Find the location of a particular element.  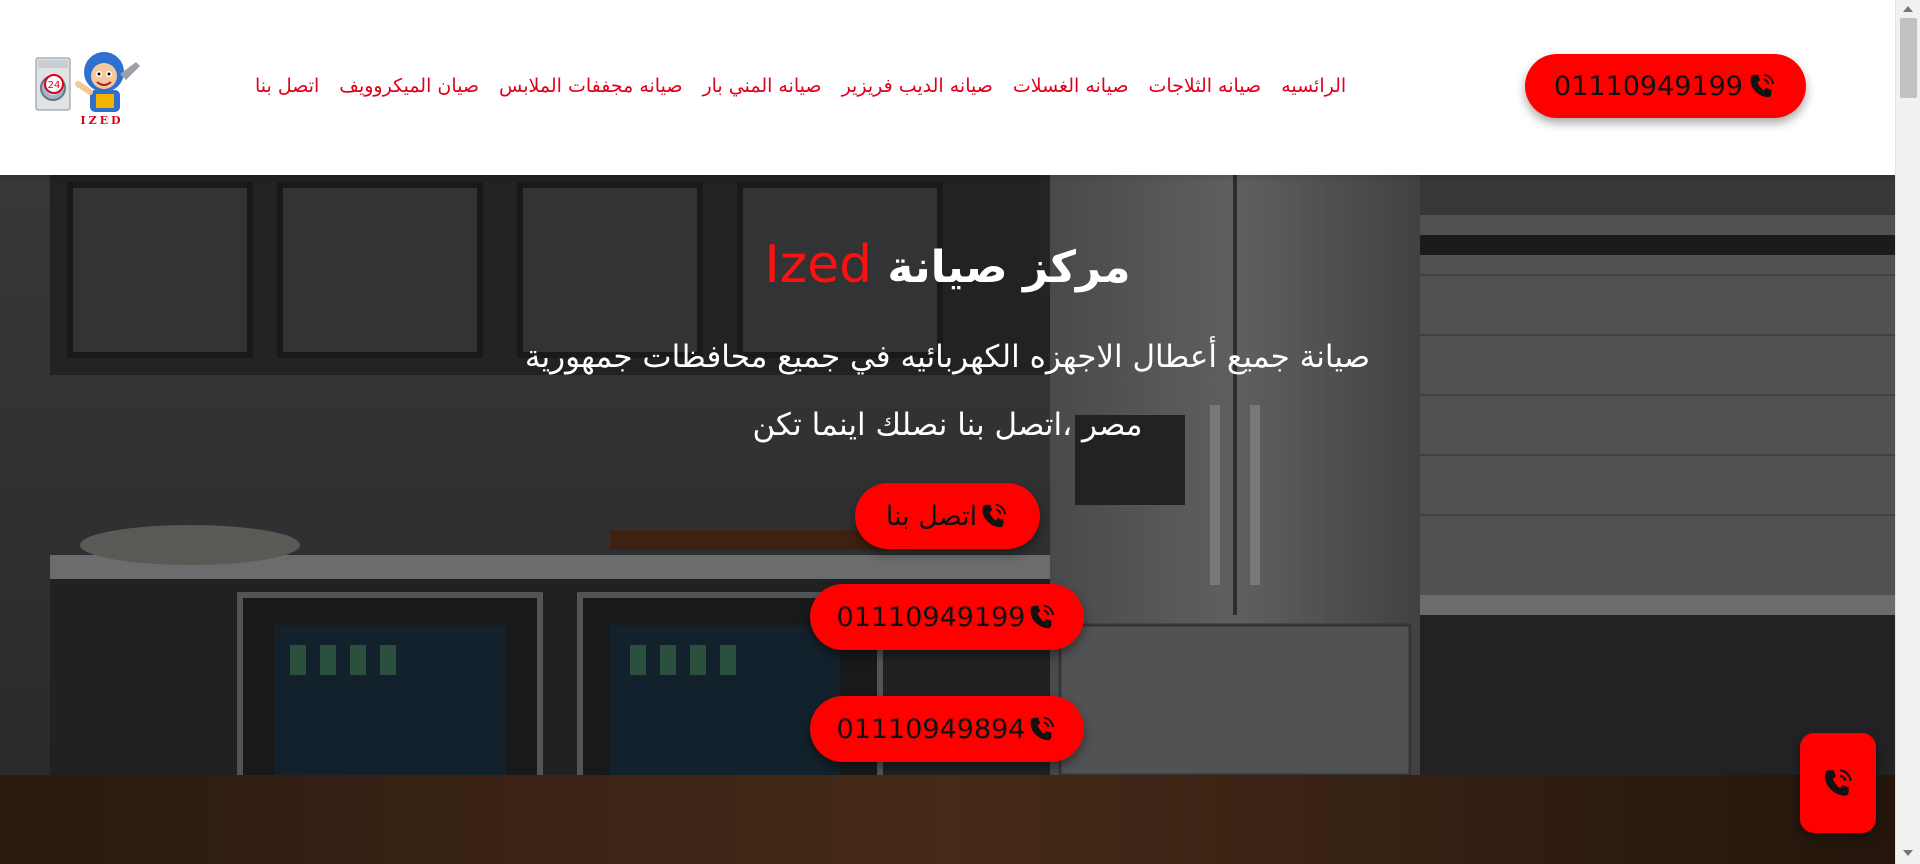

nav-item-5: صيانه مجففات الملابس is located at coordinates (590, 86).